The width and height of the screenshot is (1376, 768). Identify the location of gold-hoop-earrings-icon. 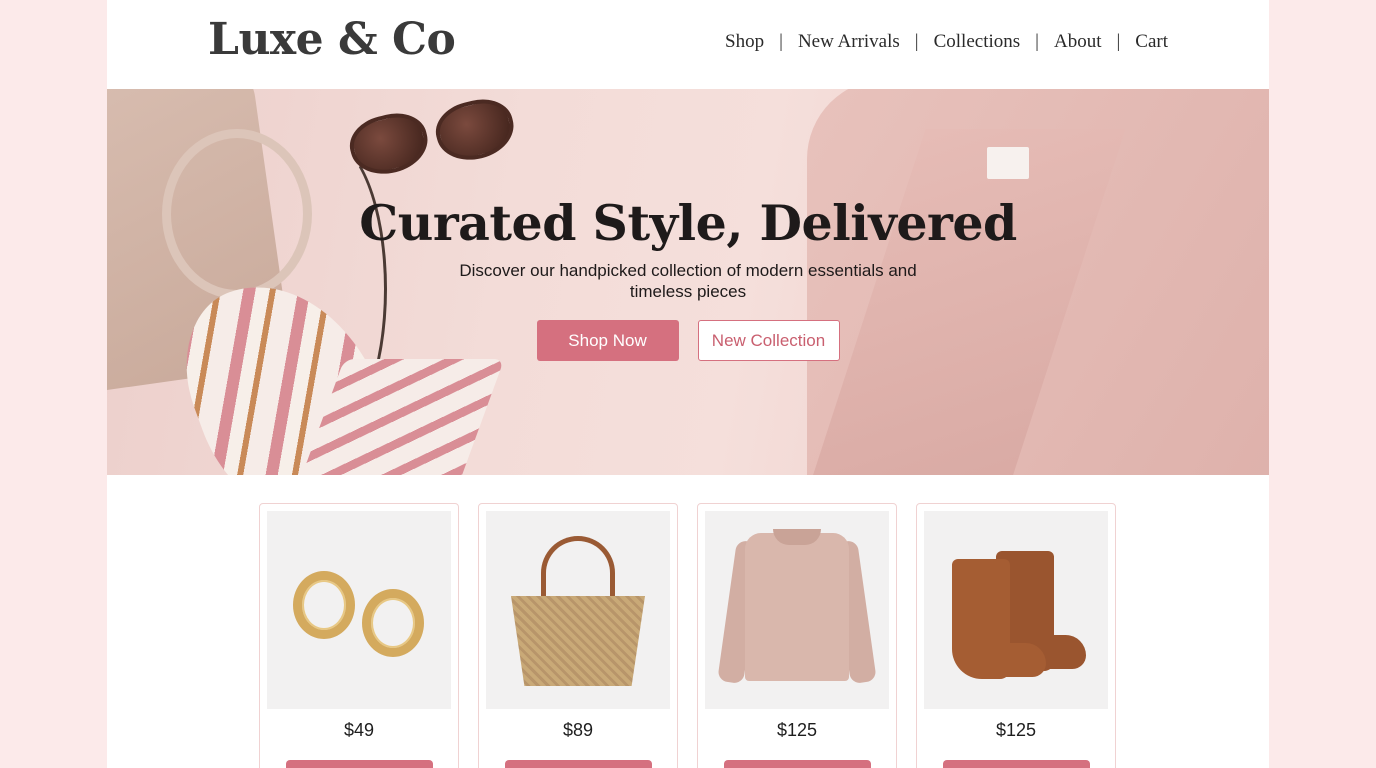
(359, 610).